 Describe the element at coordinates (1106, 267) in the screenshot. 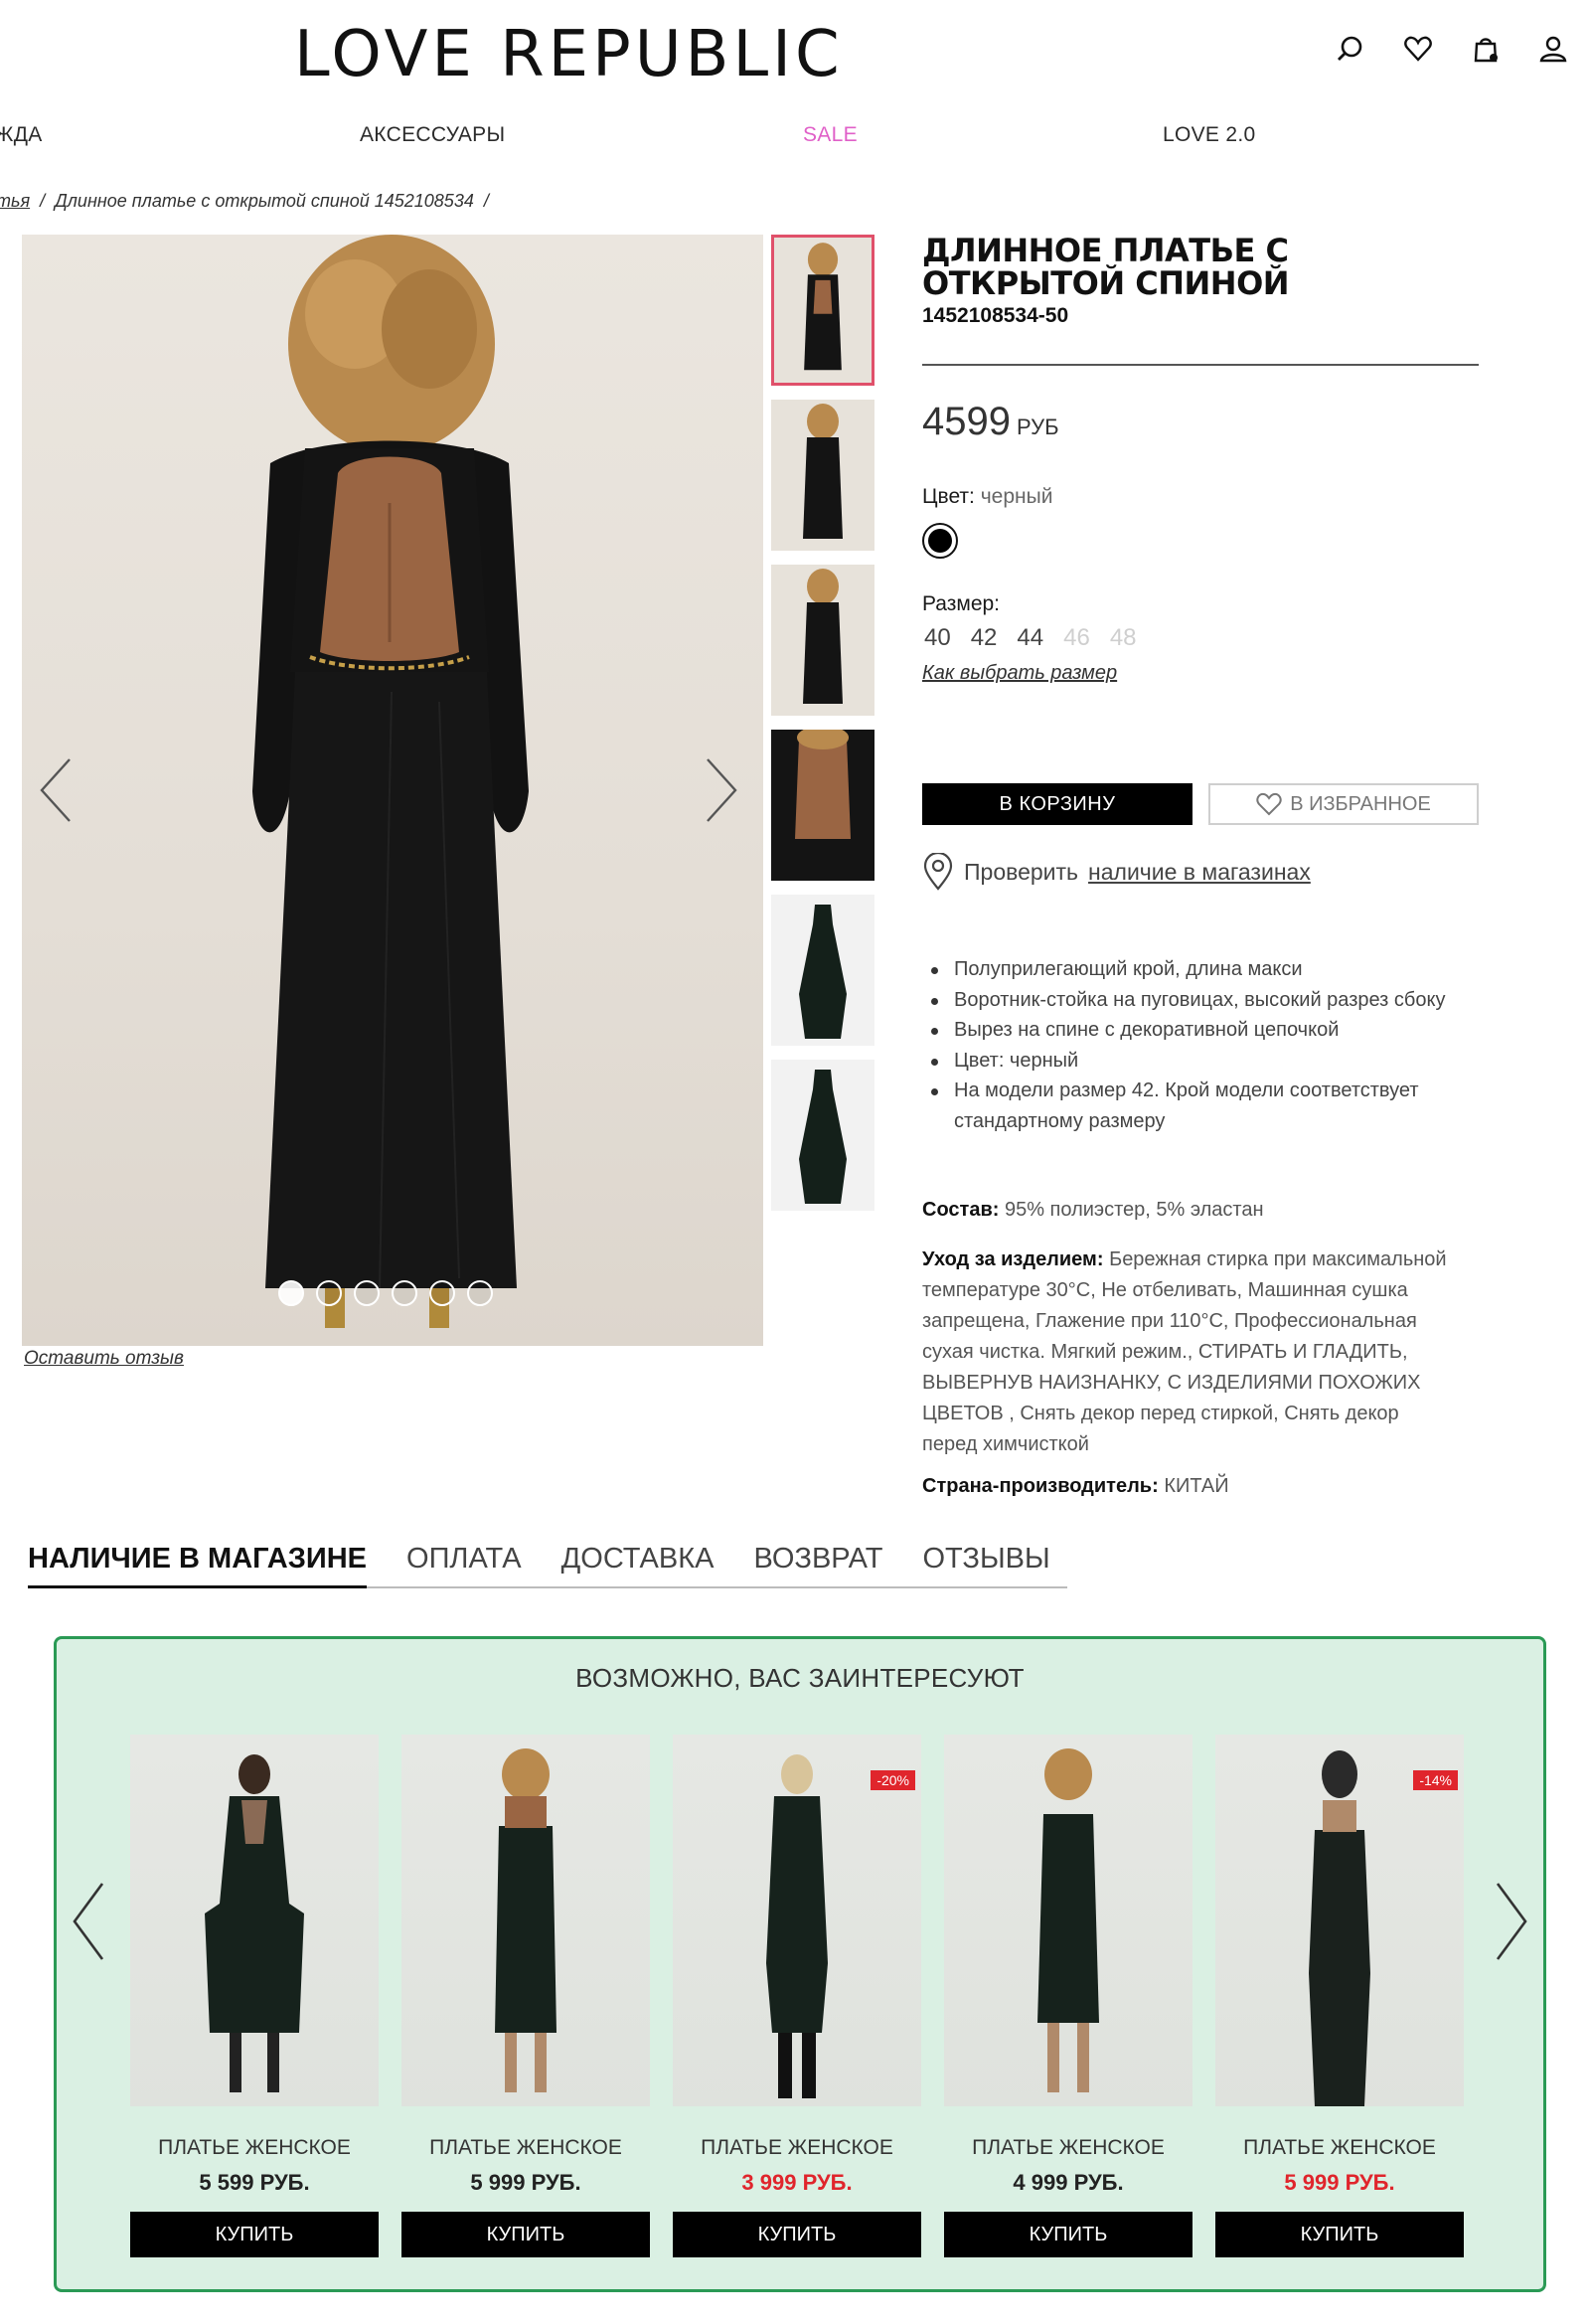

I see `product-title: Длинное платье с открытой спиной` at that location.